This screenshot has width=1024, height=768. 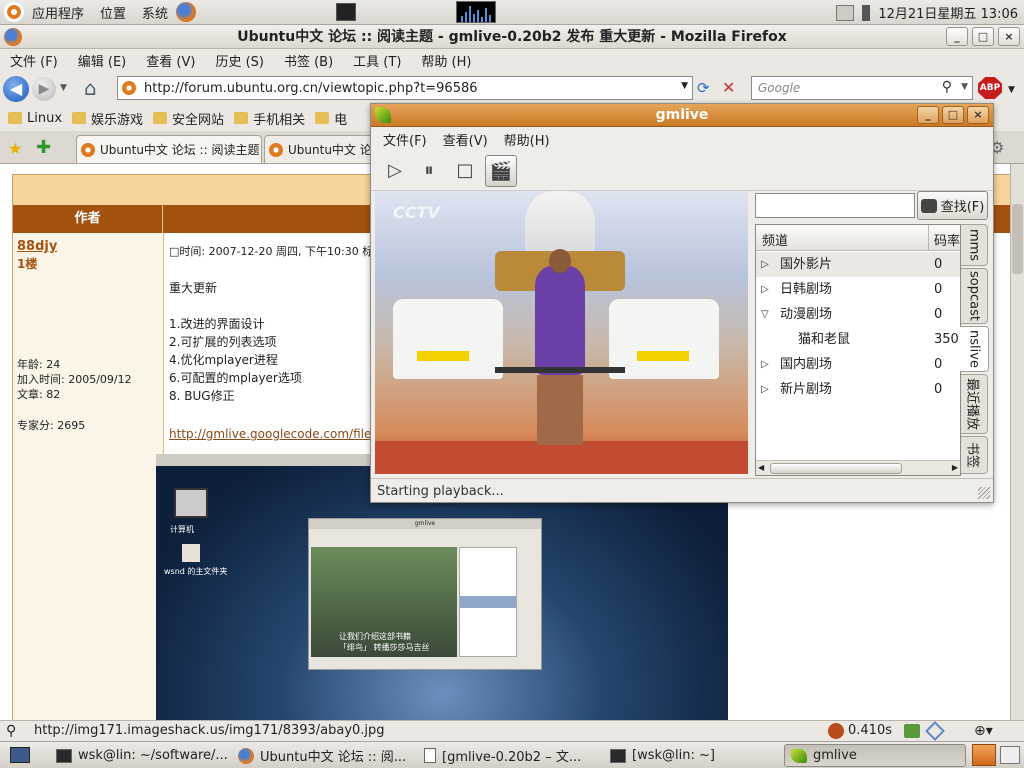 I want to click on adblock-icon: ABP, so click(x=990, y=88).